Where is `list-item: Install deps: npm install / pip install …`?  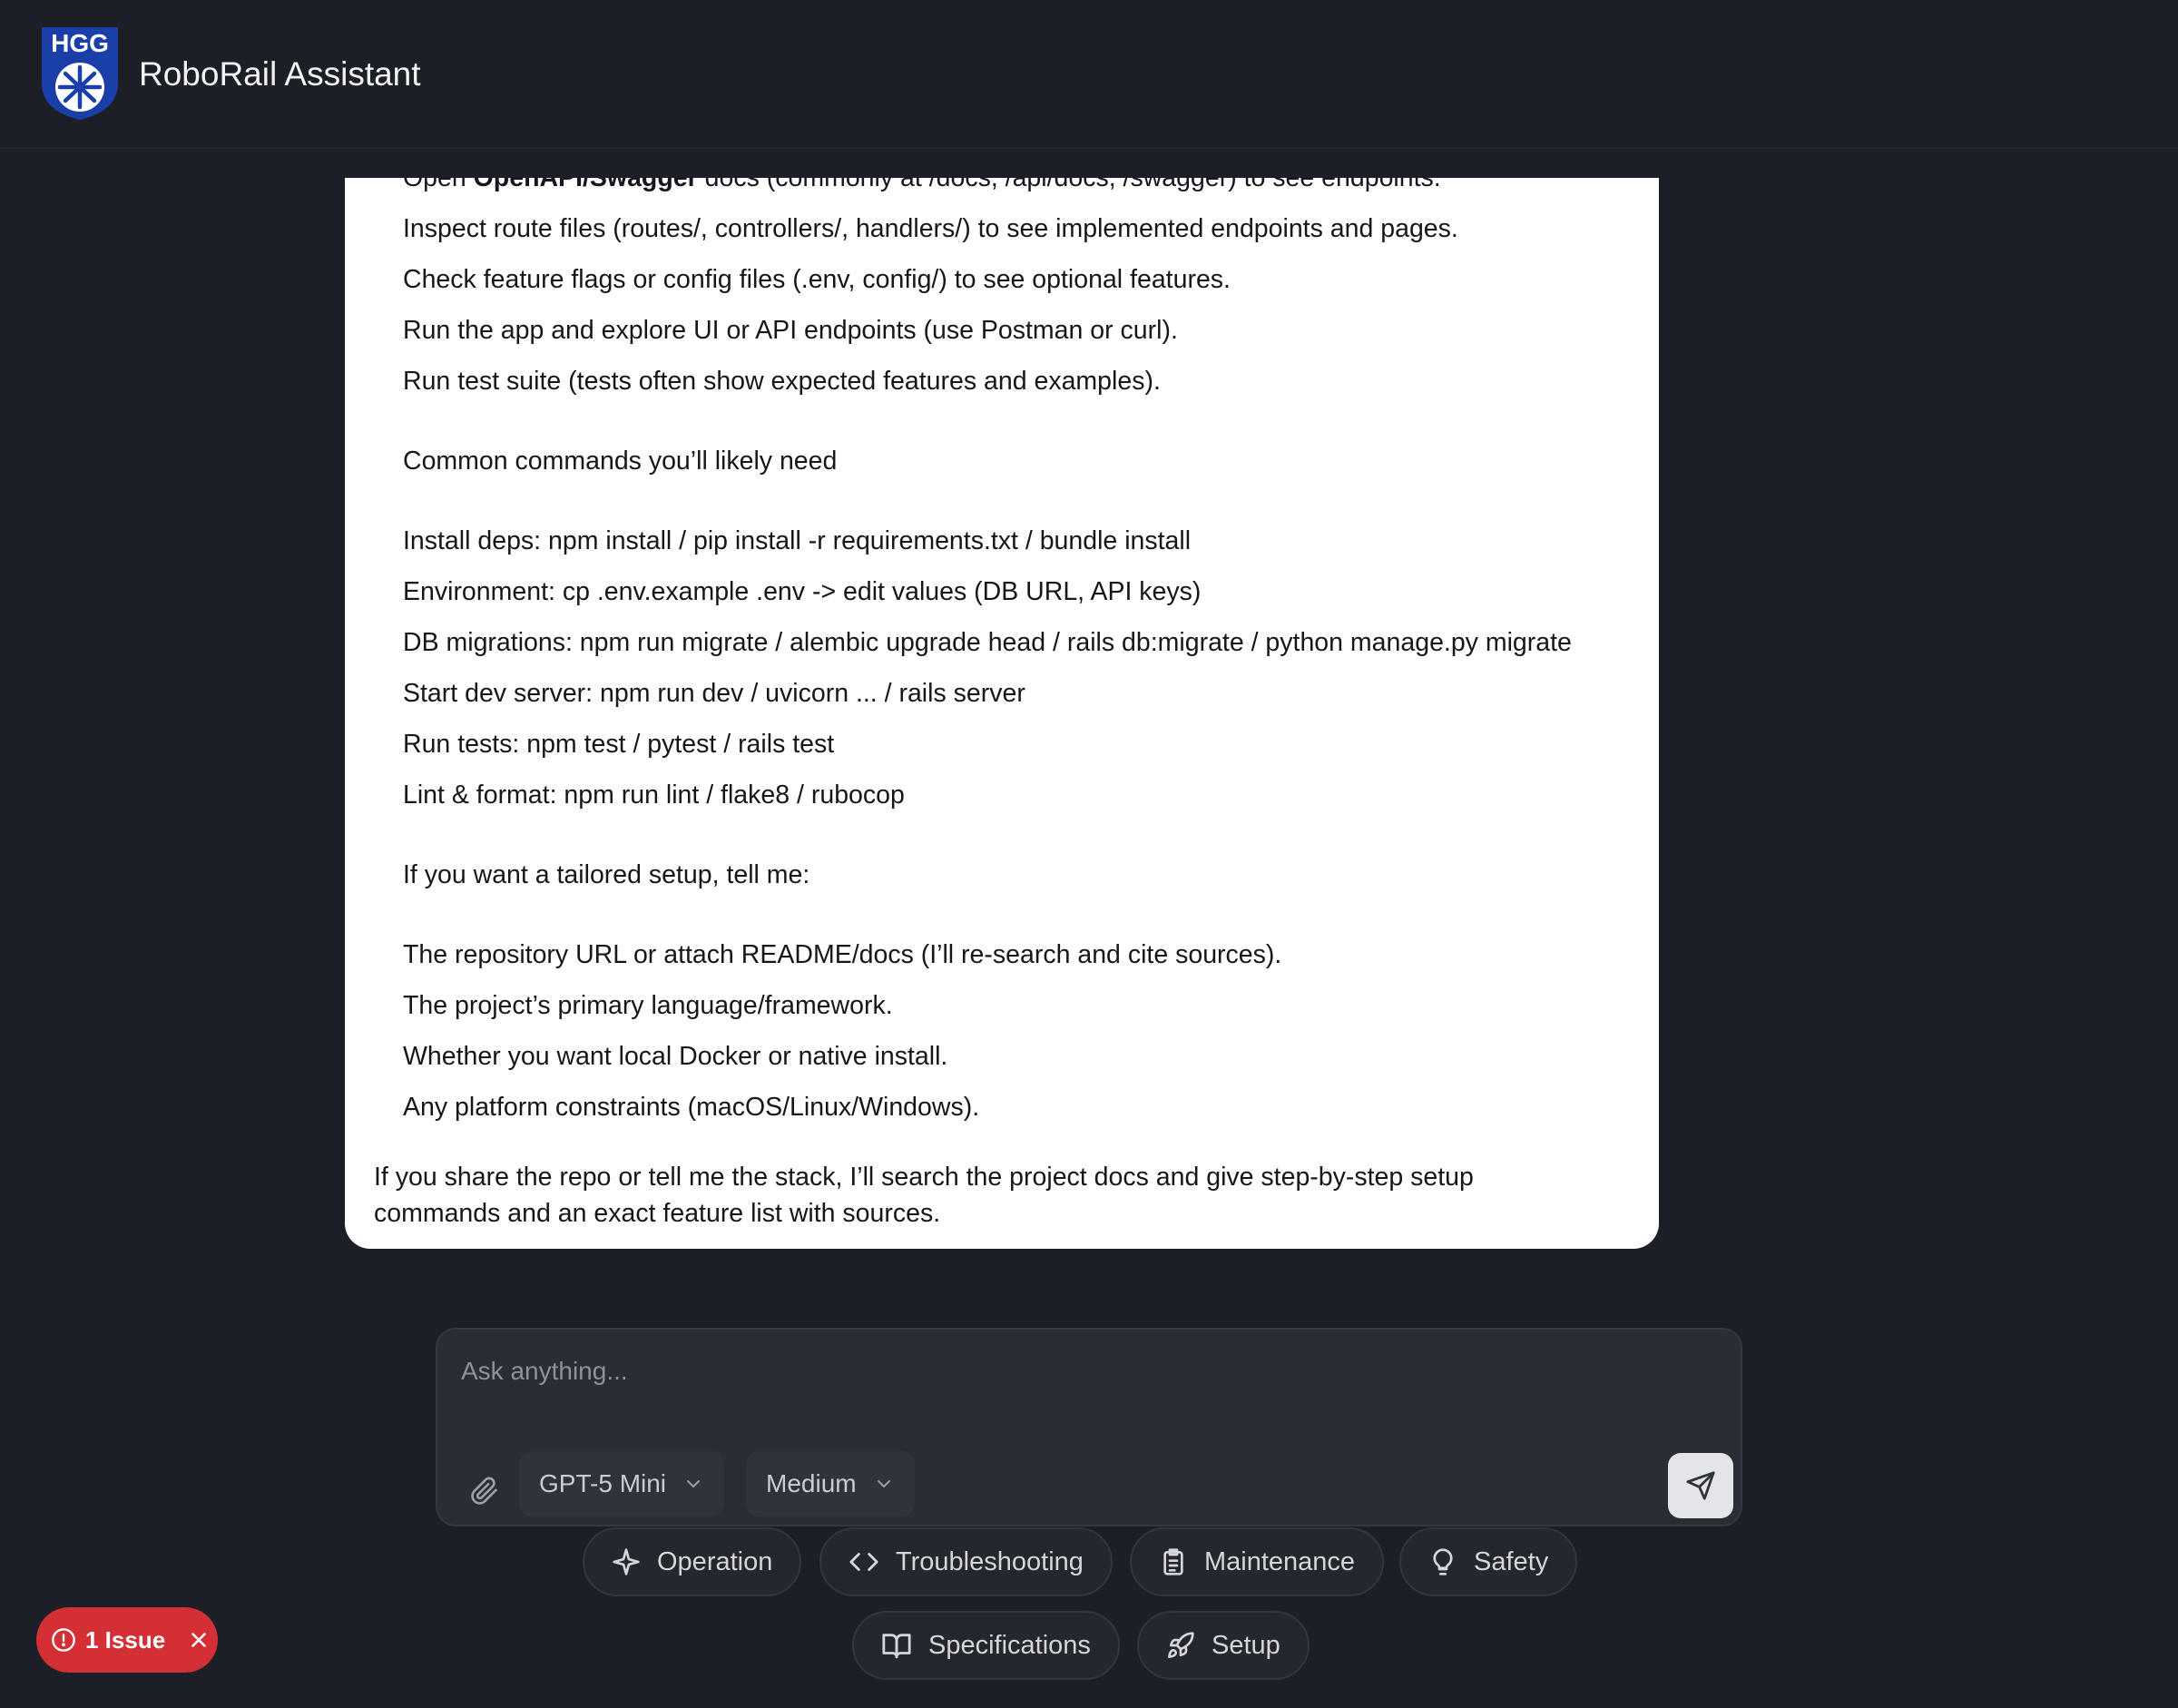
list-item: Install deps: npm install / pip install … is located at coordinates (797, 540).